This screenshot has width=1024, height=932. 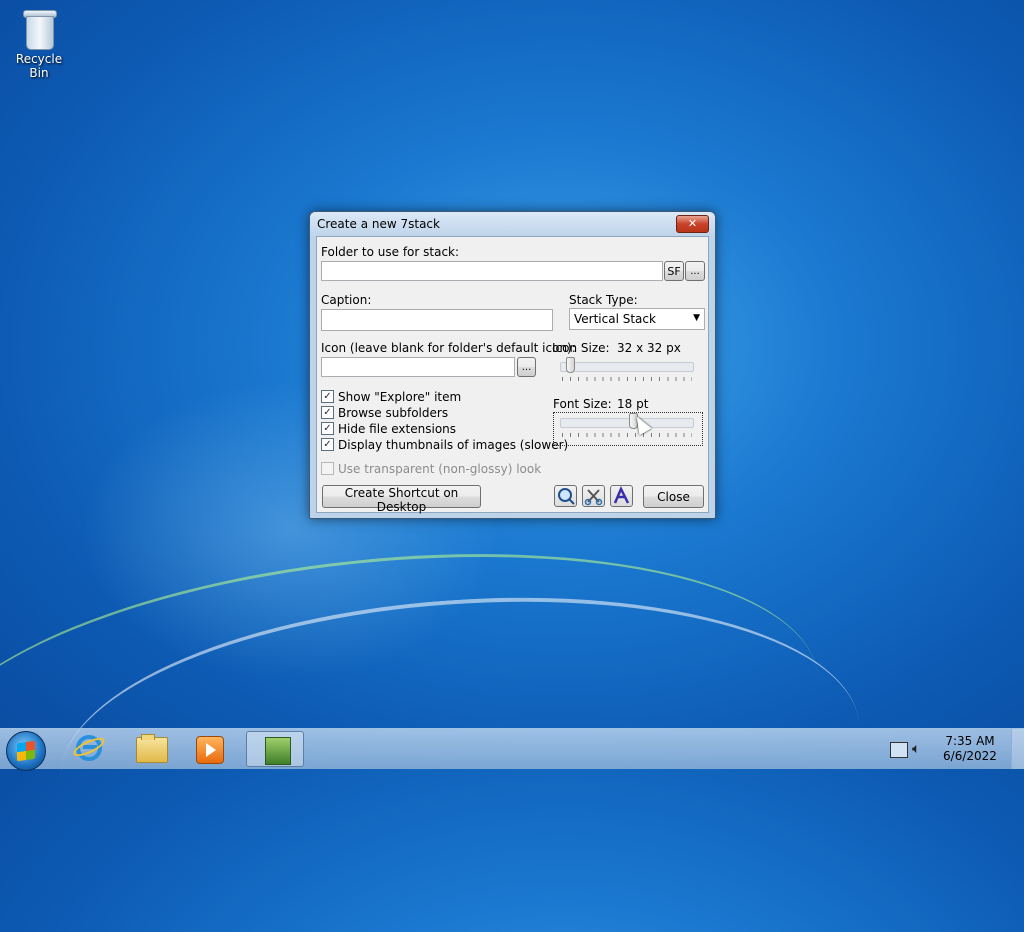 I want to click on special-folder-button: SF, so click(x=674, y=271).